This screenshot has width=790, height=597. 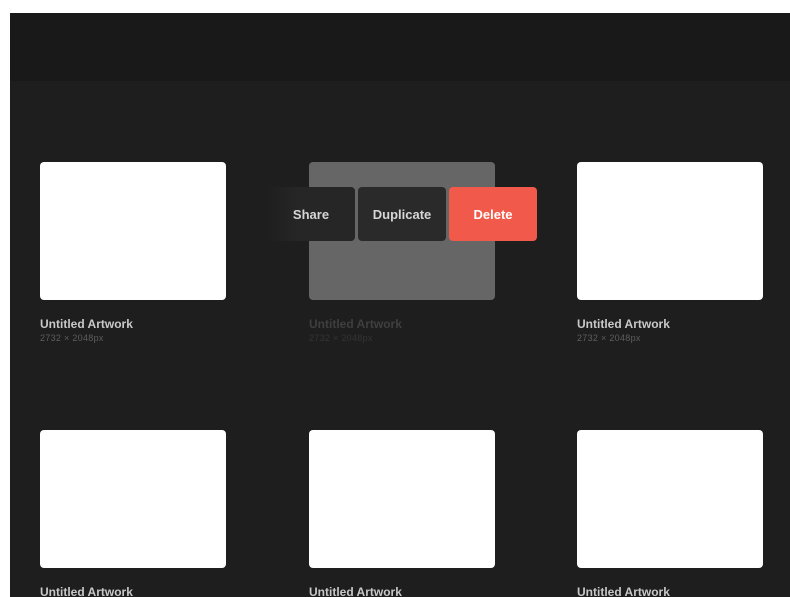 I want to click on artwork-action-menu: Share Duplicate Delete, so click(x=402, y=214).